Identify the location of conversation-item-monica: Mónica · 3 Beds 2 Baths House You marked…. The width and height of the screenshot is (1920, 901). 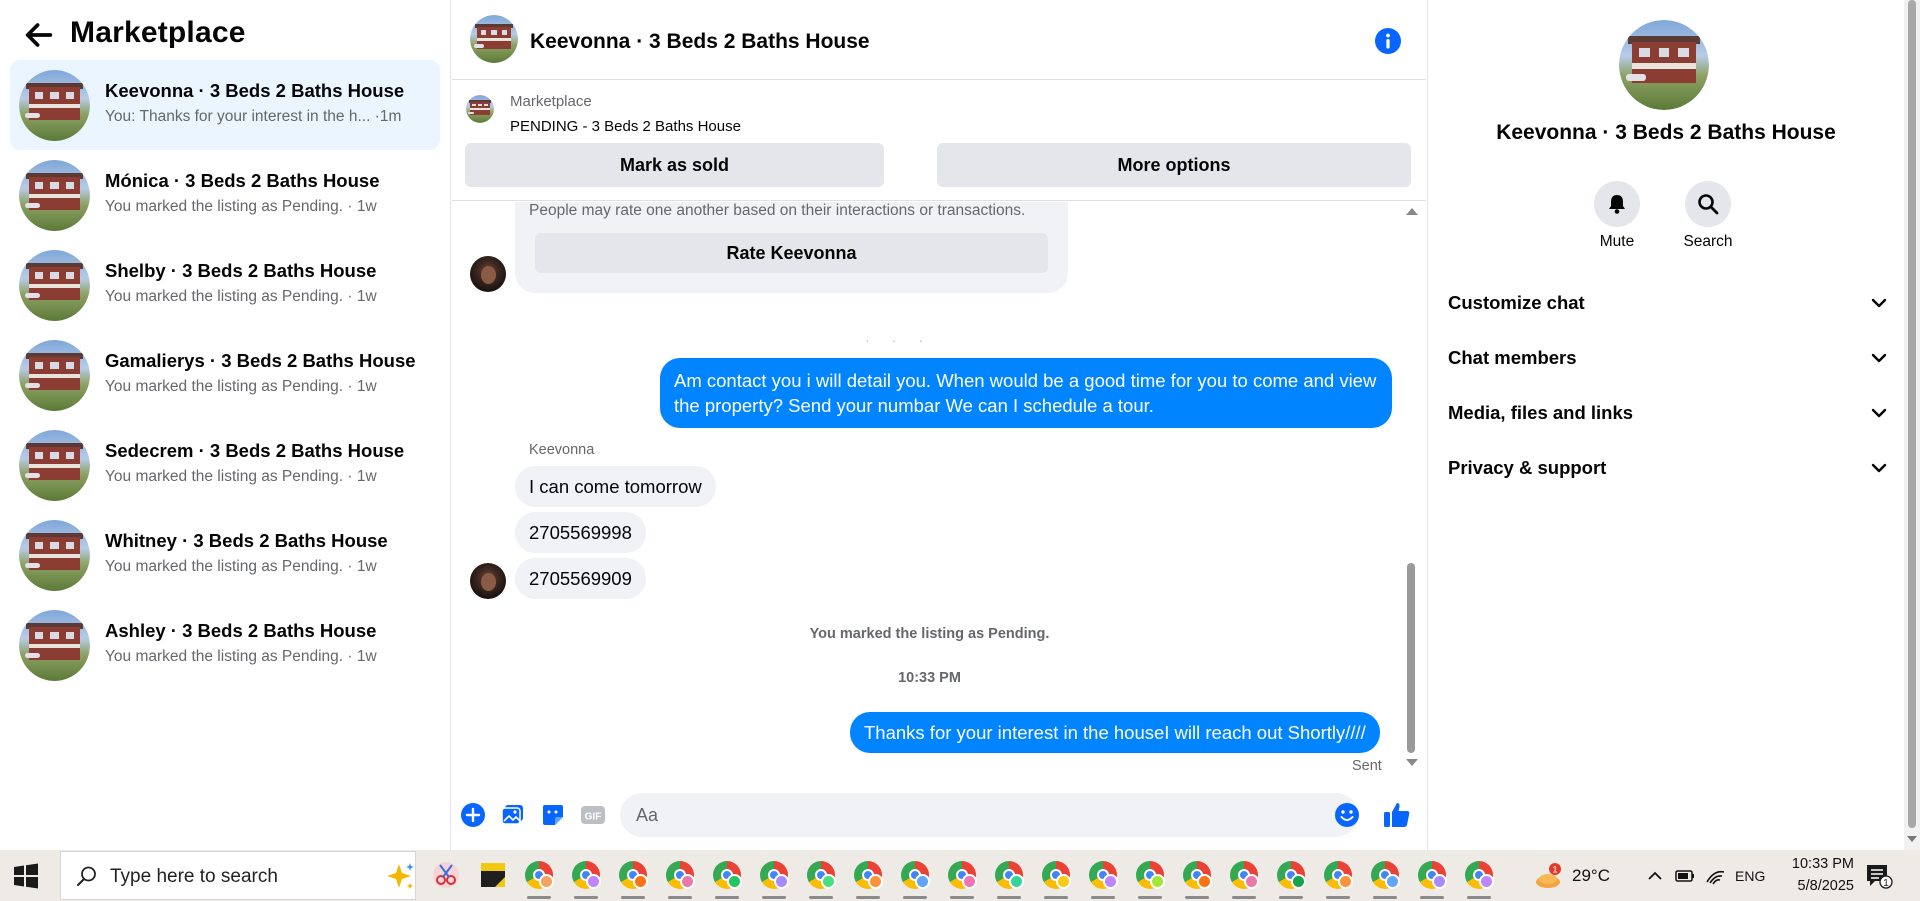
(225, 195).